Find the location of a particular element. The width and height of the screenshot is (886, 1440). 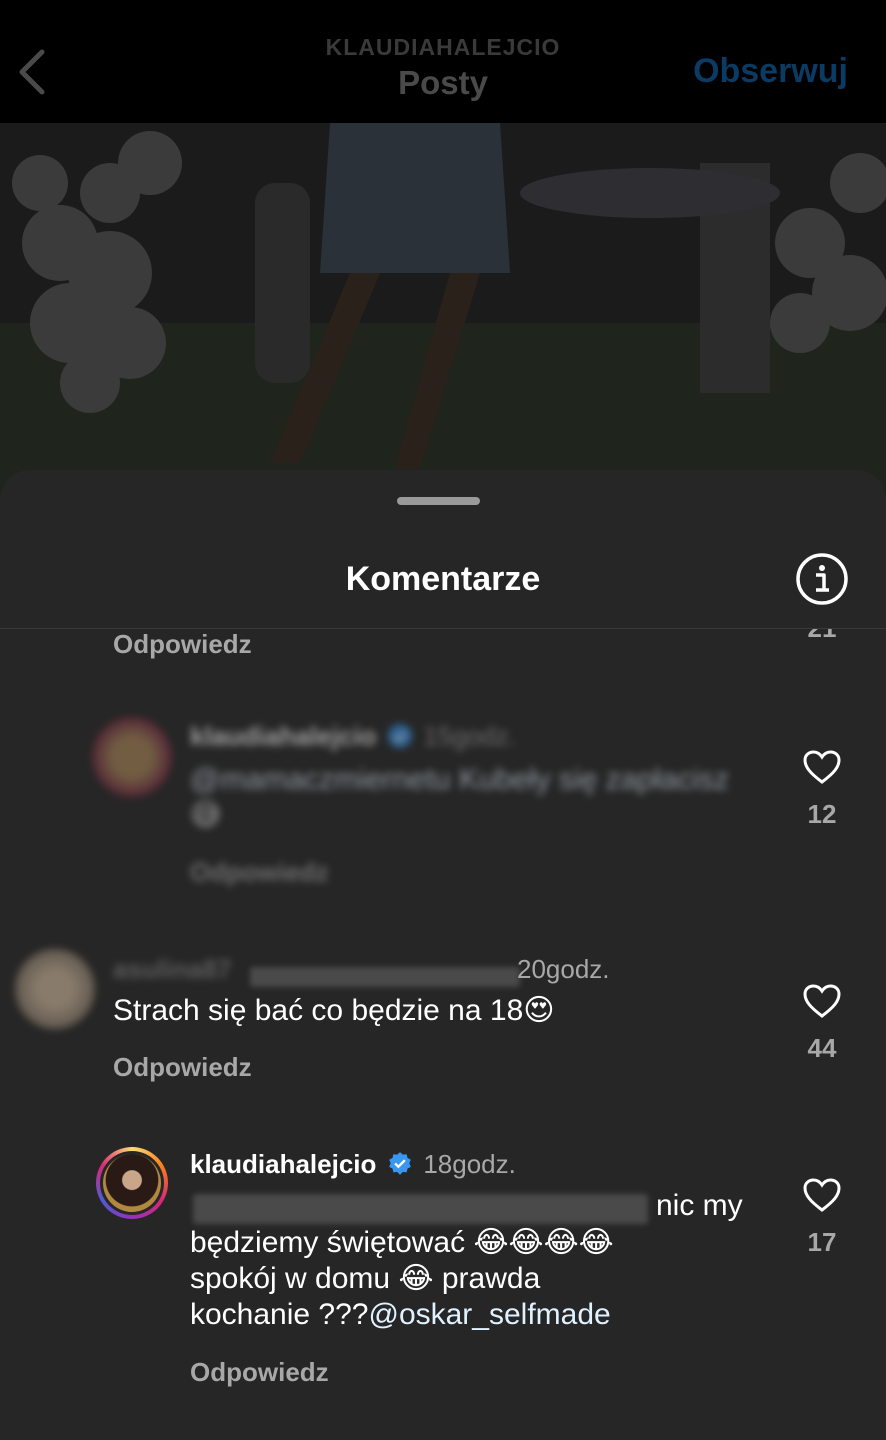

comment-text-line: będziemy świętować 😂😂😂😂 is located at coordinates (402, 1242).